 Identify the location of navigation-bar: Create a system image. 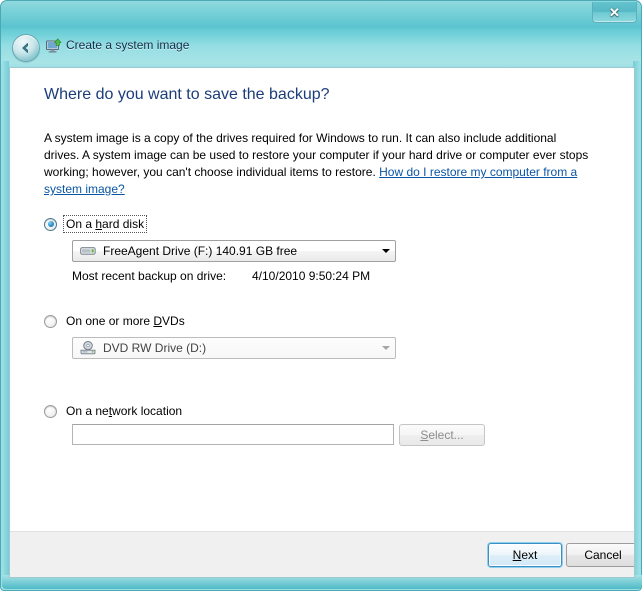
(321, 48).